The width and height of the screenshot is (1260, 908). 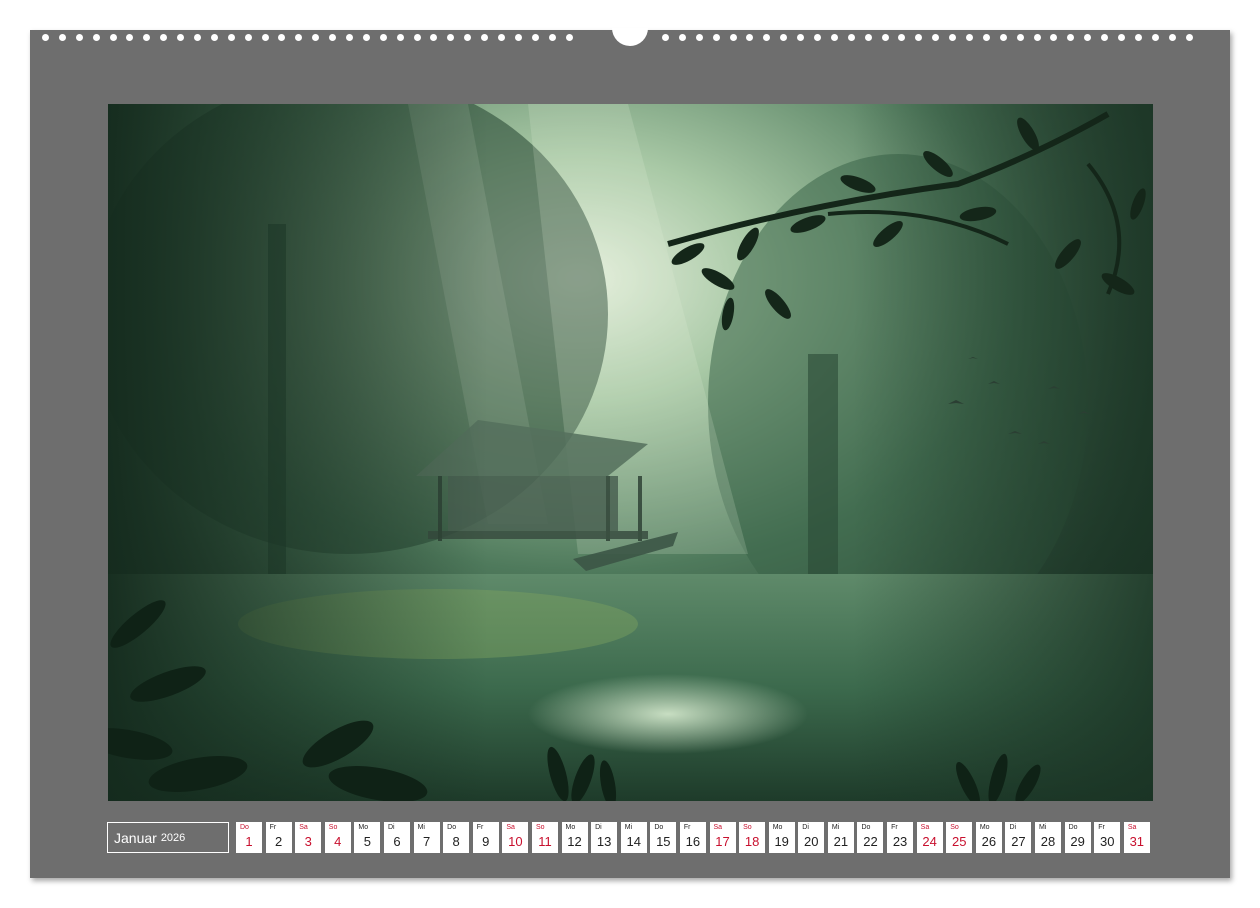 What do you see at coordinates (337, 837) in the screenshot?
I see `day-cell: So 4` at bounding box center [337, 837].